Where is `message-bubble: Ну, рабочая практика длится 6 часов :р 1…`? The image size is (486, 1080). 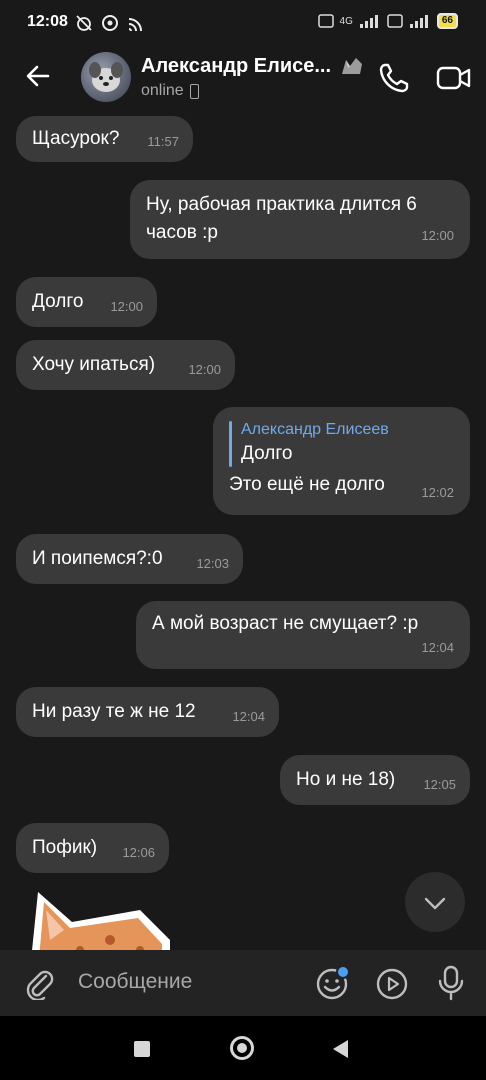 message-bubble: Ну, рабочая практика длится 6 часов :р 1… is located at coordinates (300, 219).